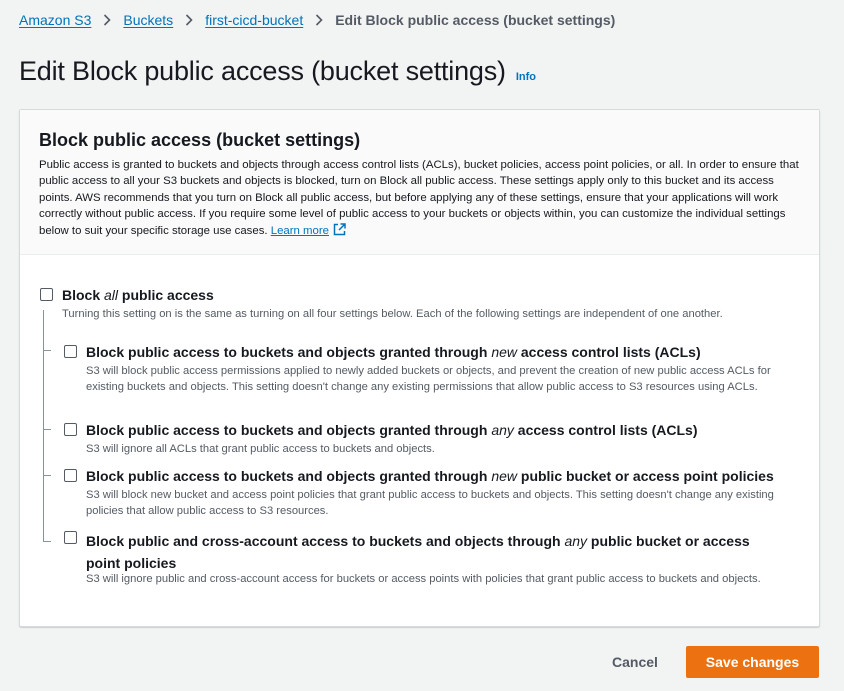 The height and width of the screenshot is (691, 844). Describe the element at coordinates (111, 295) in the screenshot. I see `label-emphasis: all` at that location.